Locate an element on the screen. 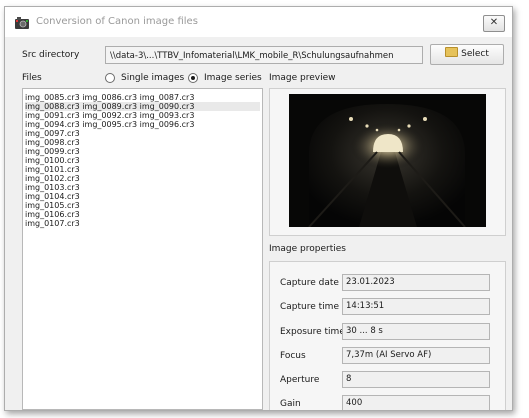 The image size is (529, 418). image-preview-label: Image preview is located at coordinates (302, 78).